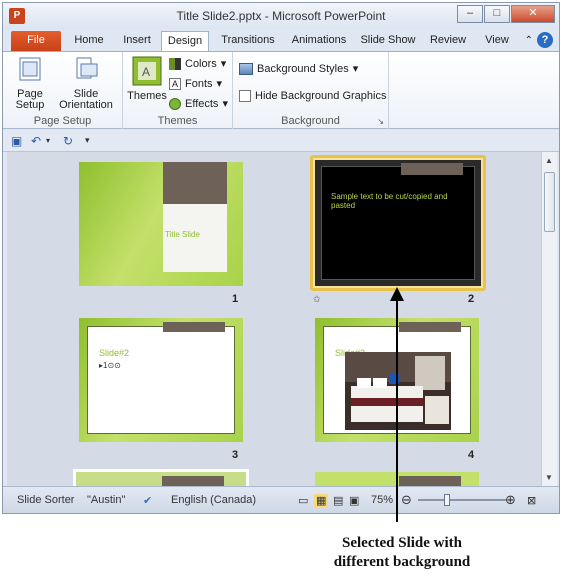 The image size is (565, 583). What do you see at coordinates (161, 224) in the screenshot?
I see `slide-thumbnail-1: Title Slide` at bounding box center [161, 224].